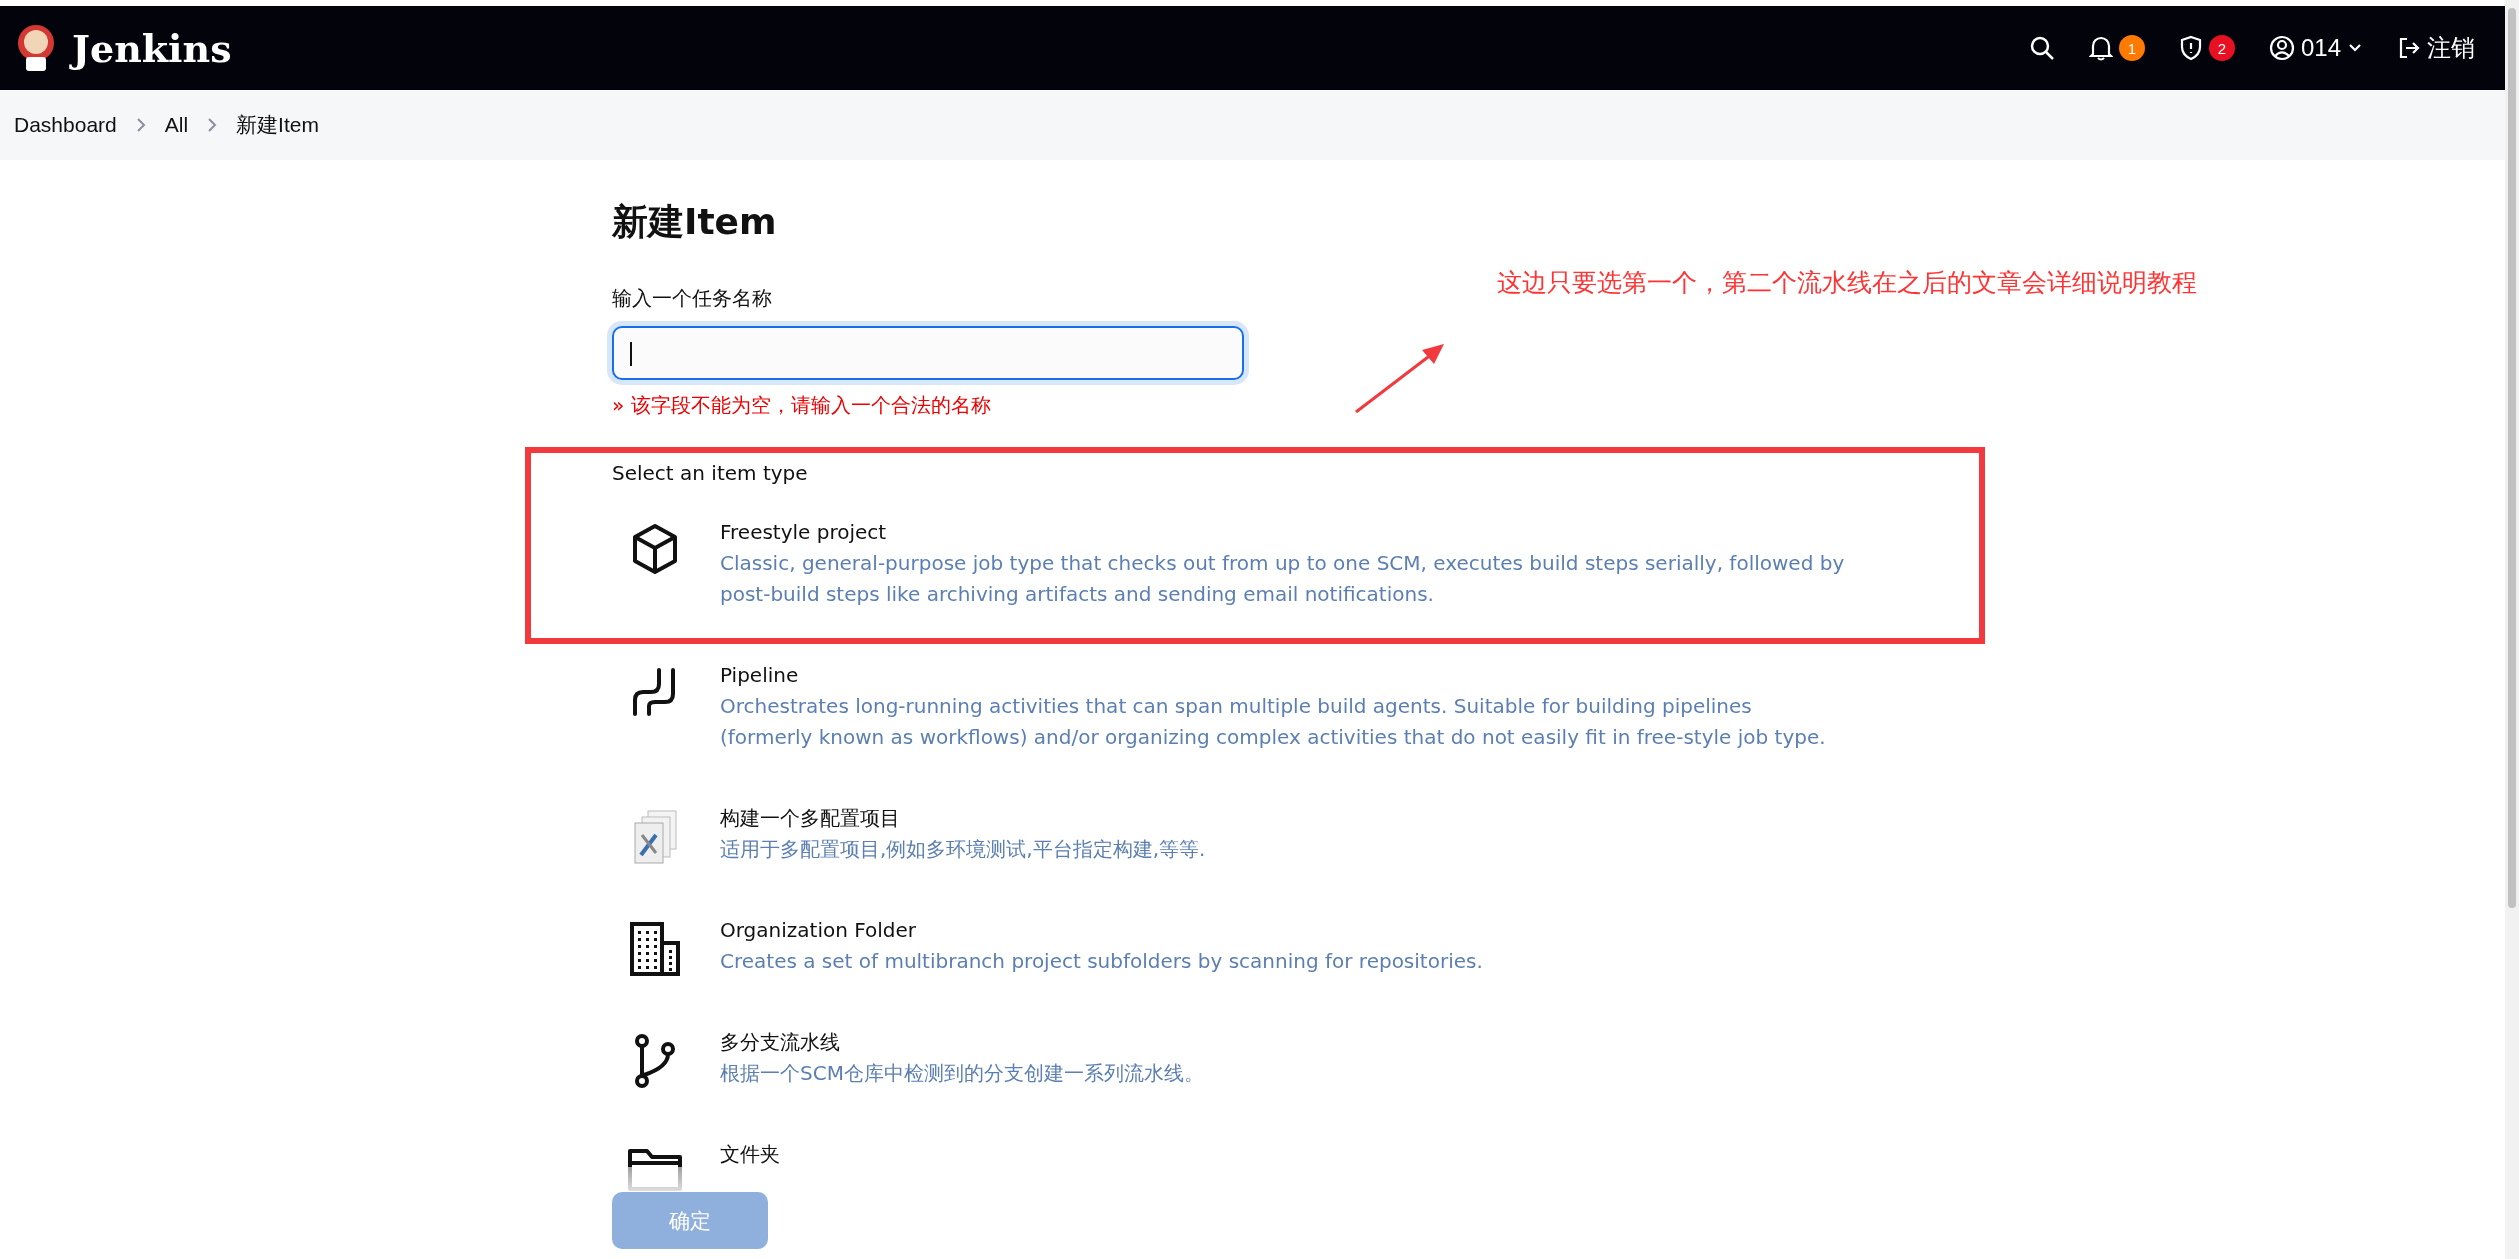 This screenshot has width=2519, height=1259. What do you see at coordinates (655, 949) in the screenshot?
I see `building-icon` at bounding box center [655, 949].